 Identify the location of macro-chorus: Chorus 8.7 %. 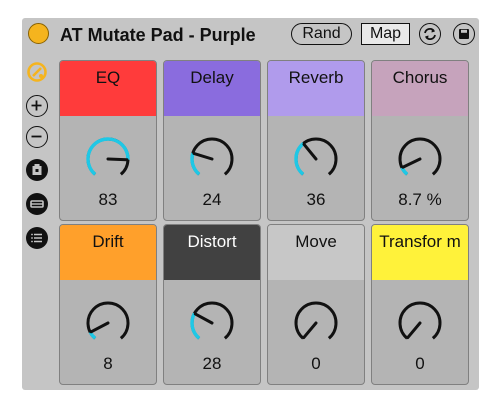
(420, 140).